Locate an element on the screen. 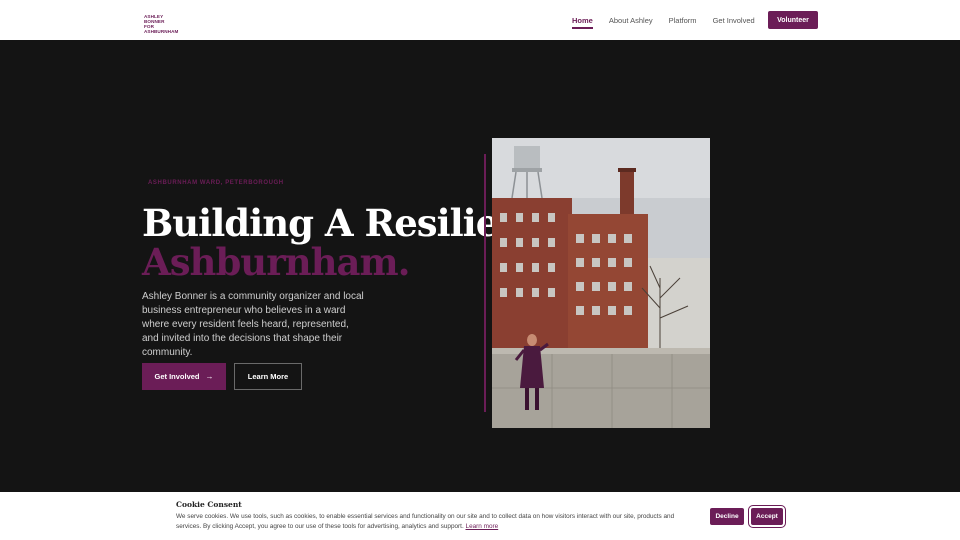 This screenshot has height=540, width=960. arrow-right-icon: → is located at coordinates (209, 376).